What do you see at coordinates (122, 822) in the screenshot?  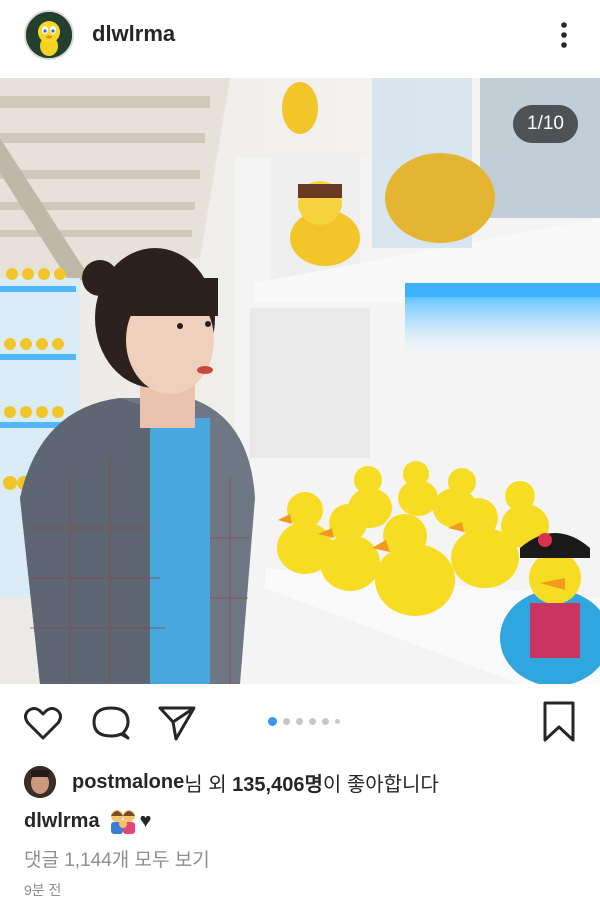 I see `family-emoji-icon` at bounding box center [122, 822].